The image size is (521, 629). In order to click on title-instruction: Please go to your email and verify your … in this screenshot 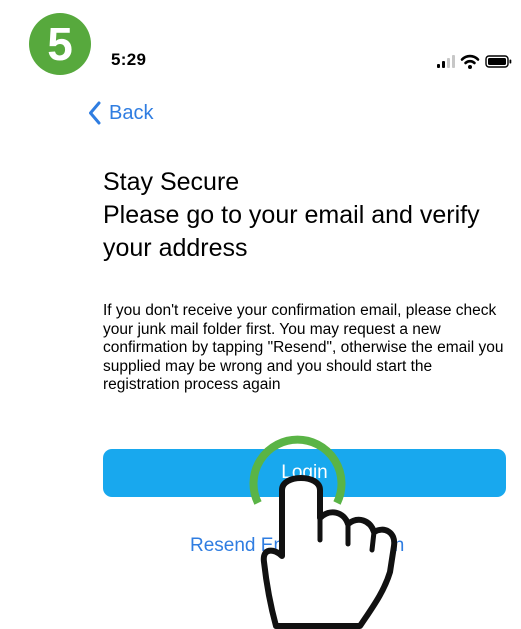, I will do `click(291, 231)`.